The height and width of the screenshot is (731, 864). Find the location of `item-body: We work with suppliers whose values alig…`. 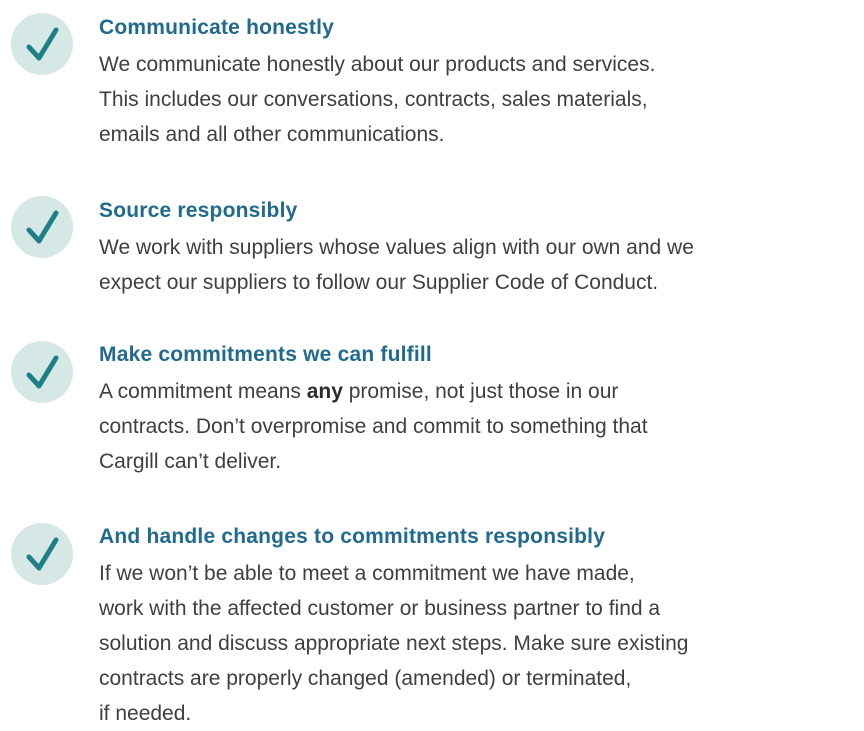

item-body: We work with suppliers whose values alig… is located at coordinates (481, 265).